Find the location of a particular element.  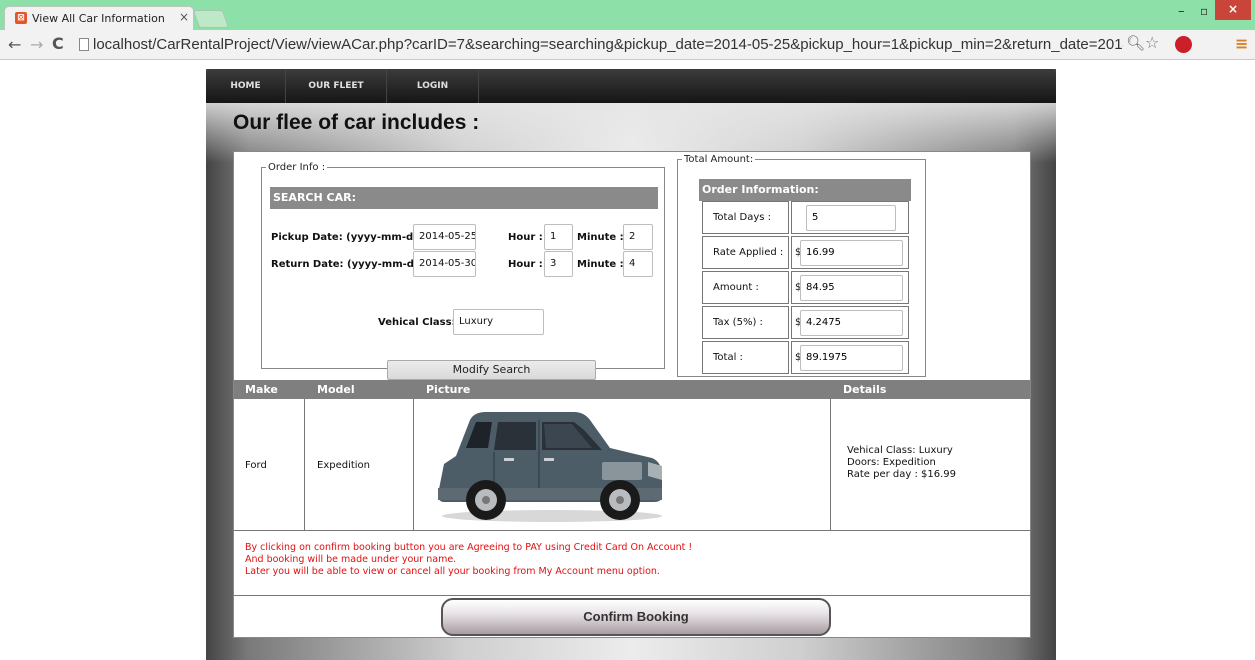

table-row: Total Days : 5 is located at coordinates (817, 217).